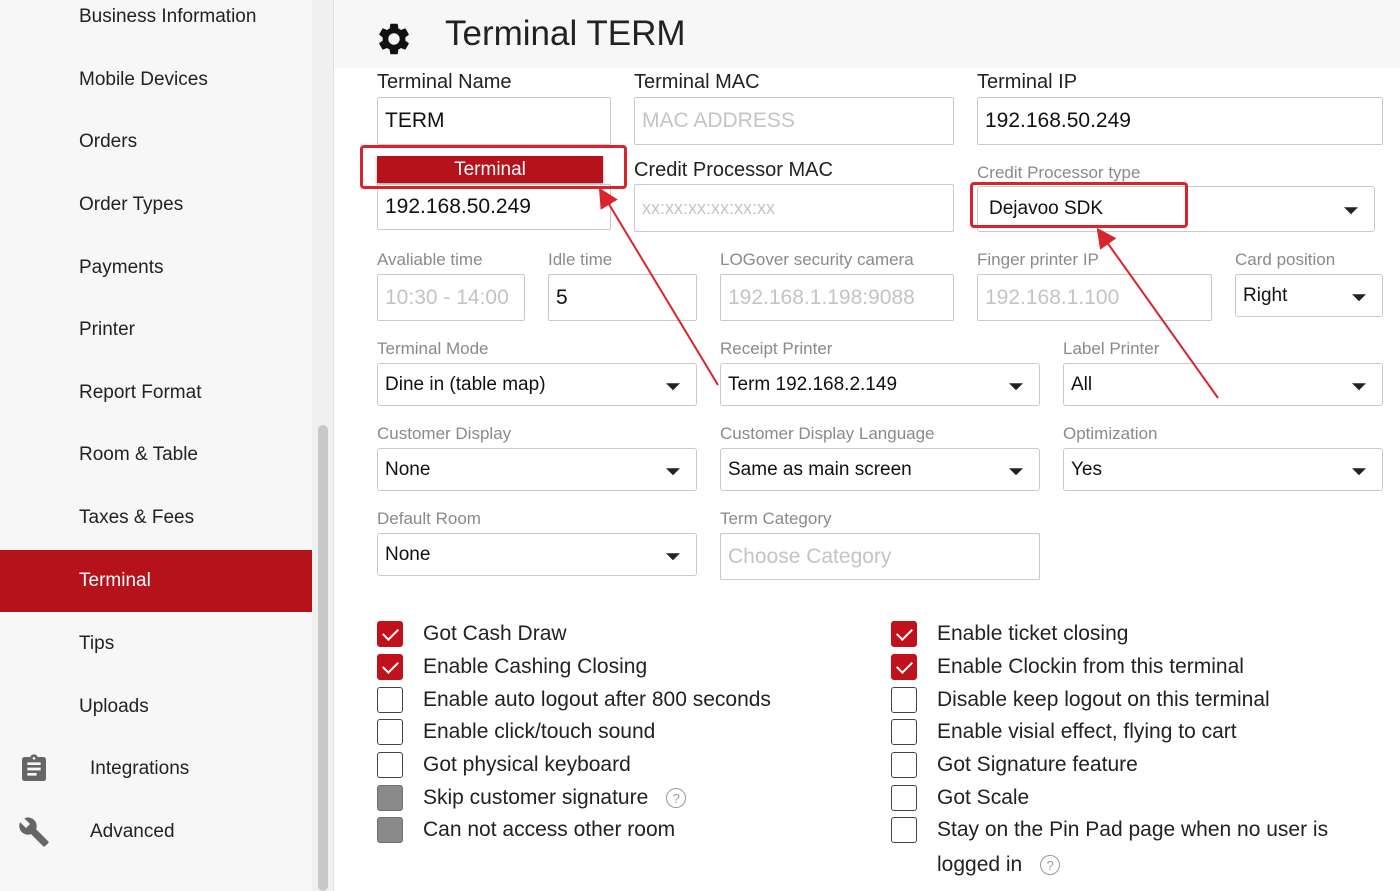  Describe the element at coordinates (1223, 384) in the screenshot. I see `label-printer-select: All` at that location.